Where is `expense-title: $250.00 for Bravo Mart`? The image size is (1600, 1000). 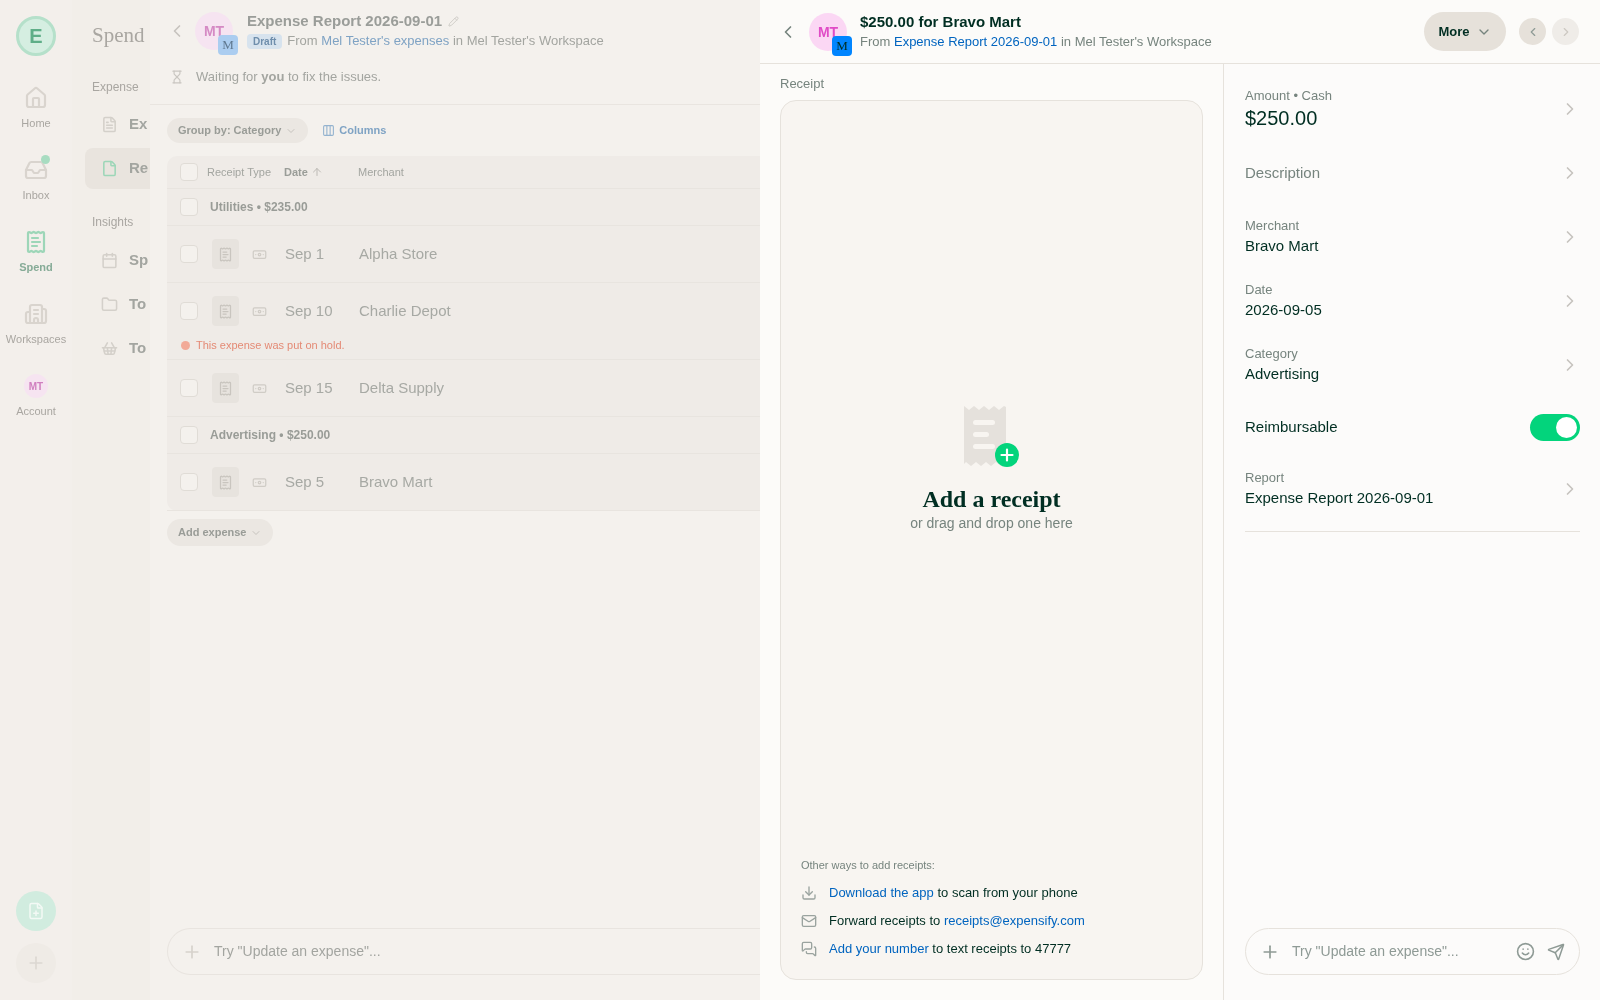
expense-title: $250.00 for Bravo Mart is located at coordinates (941, 21).